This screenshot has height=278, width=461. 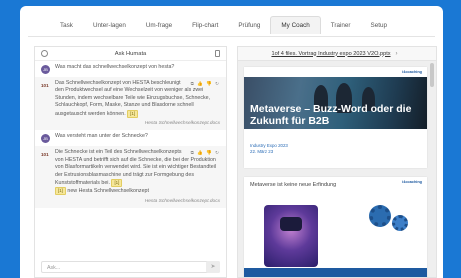 What do you see at coordinates (217, 53) in the screenshot?
I see `document-icon` at bounding box center [217, 53].